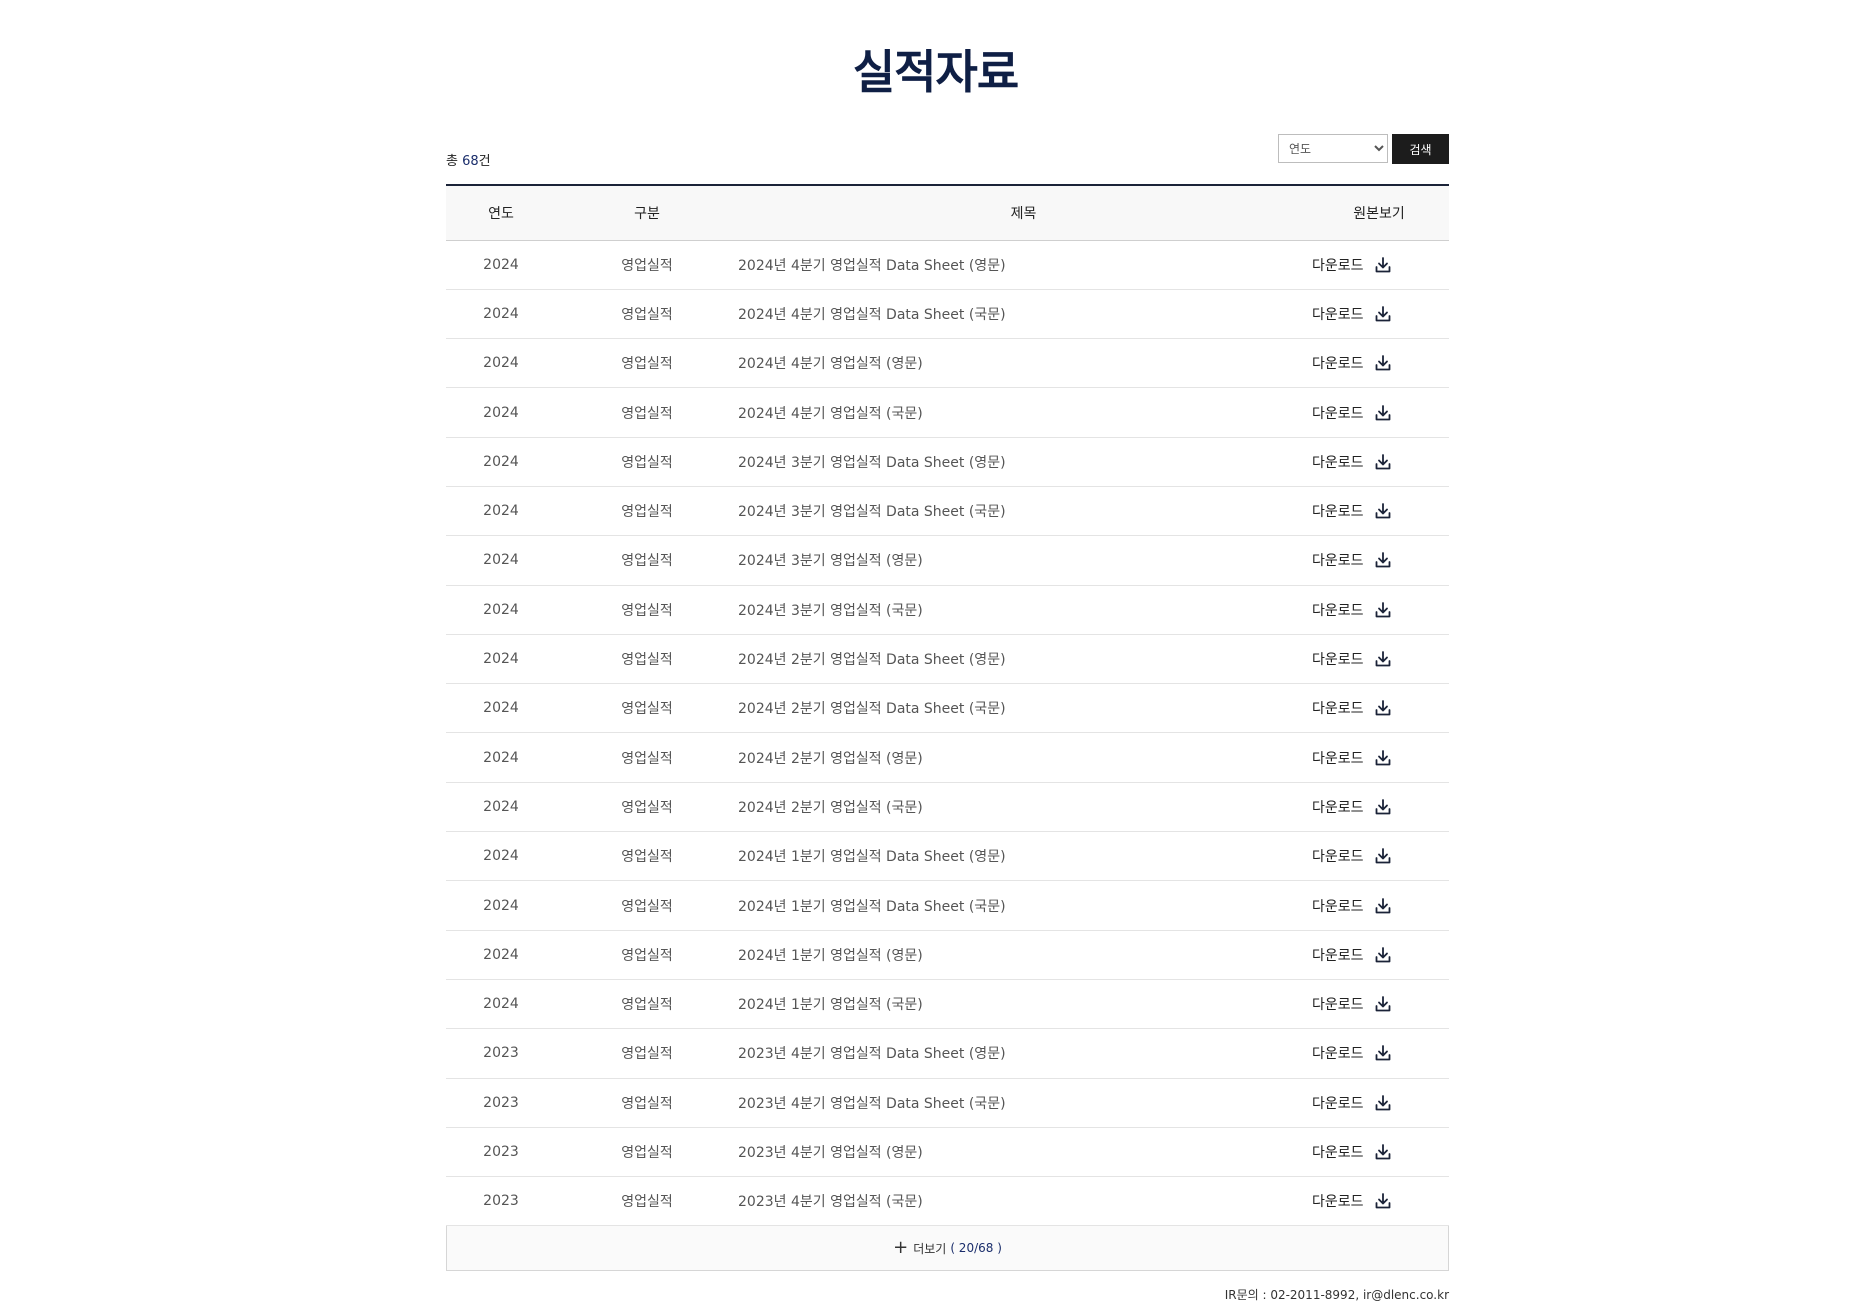 This screenshot has height=1303, width=1871. I want to click on total-prefix: 총, so click(454, 161).